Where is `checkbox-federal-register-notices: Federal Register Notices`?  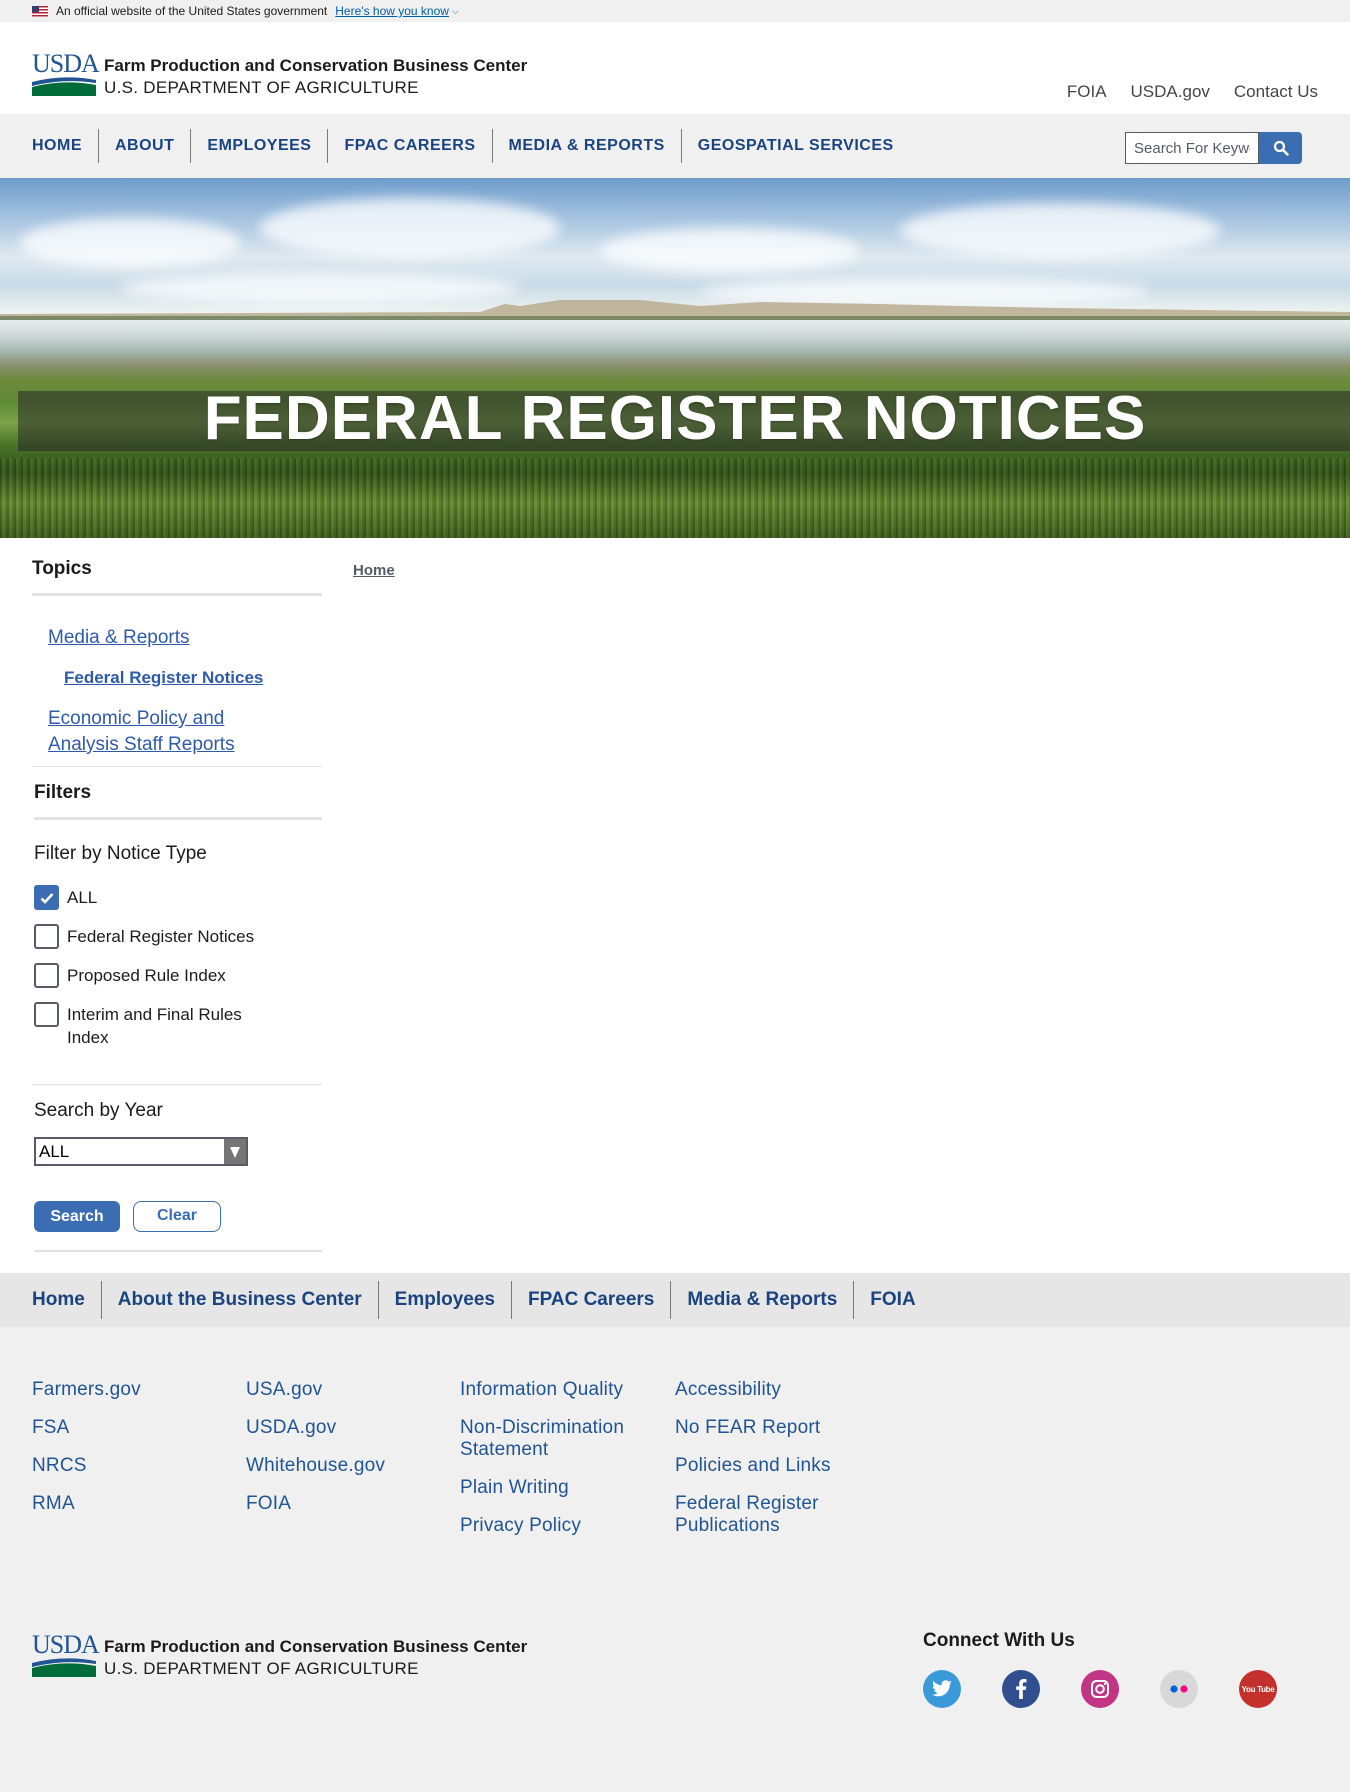 checkbox-federal-register-notices: Federal Register Notices is located at coordinates (144, 936).